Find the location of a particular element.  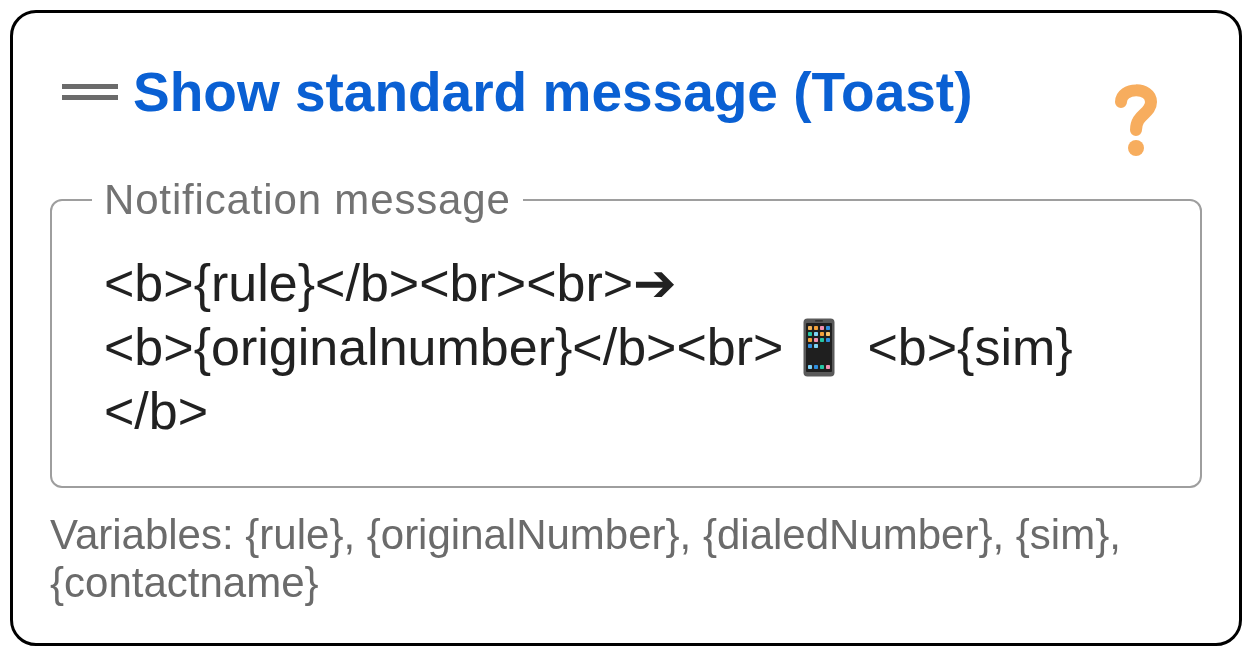

message-text: <b>{originalnumber}</b><br> is located at coordinates (444, 347).